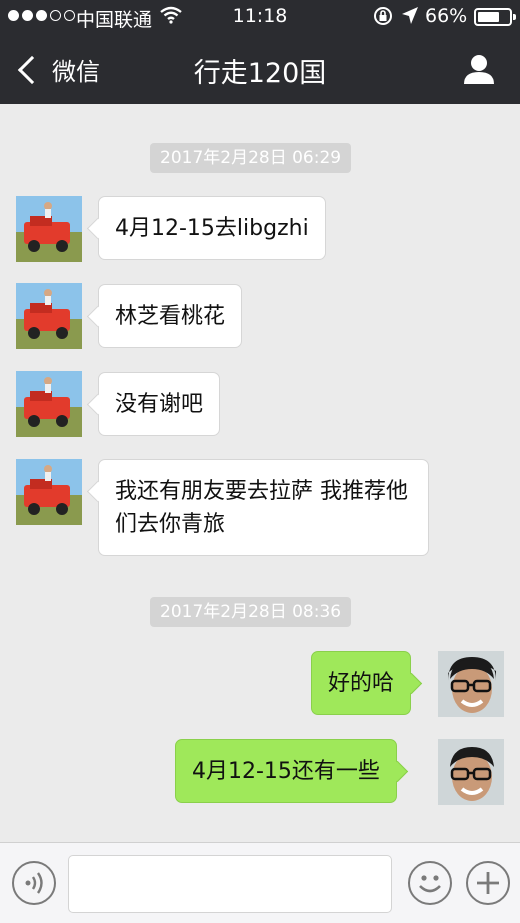 The width and height of the screenshot is (520, 923). I want to click on person-icon, so click(479, 69).